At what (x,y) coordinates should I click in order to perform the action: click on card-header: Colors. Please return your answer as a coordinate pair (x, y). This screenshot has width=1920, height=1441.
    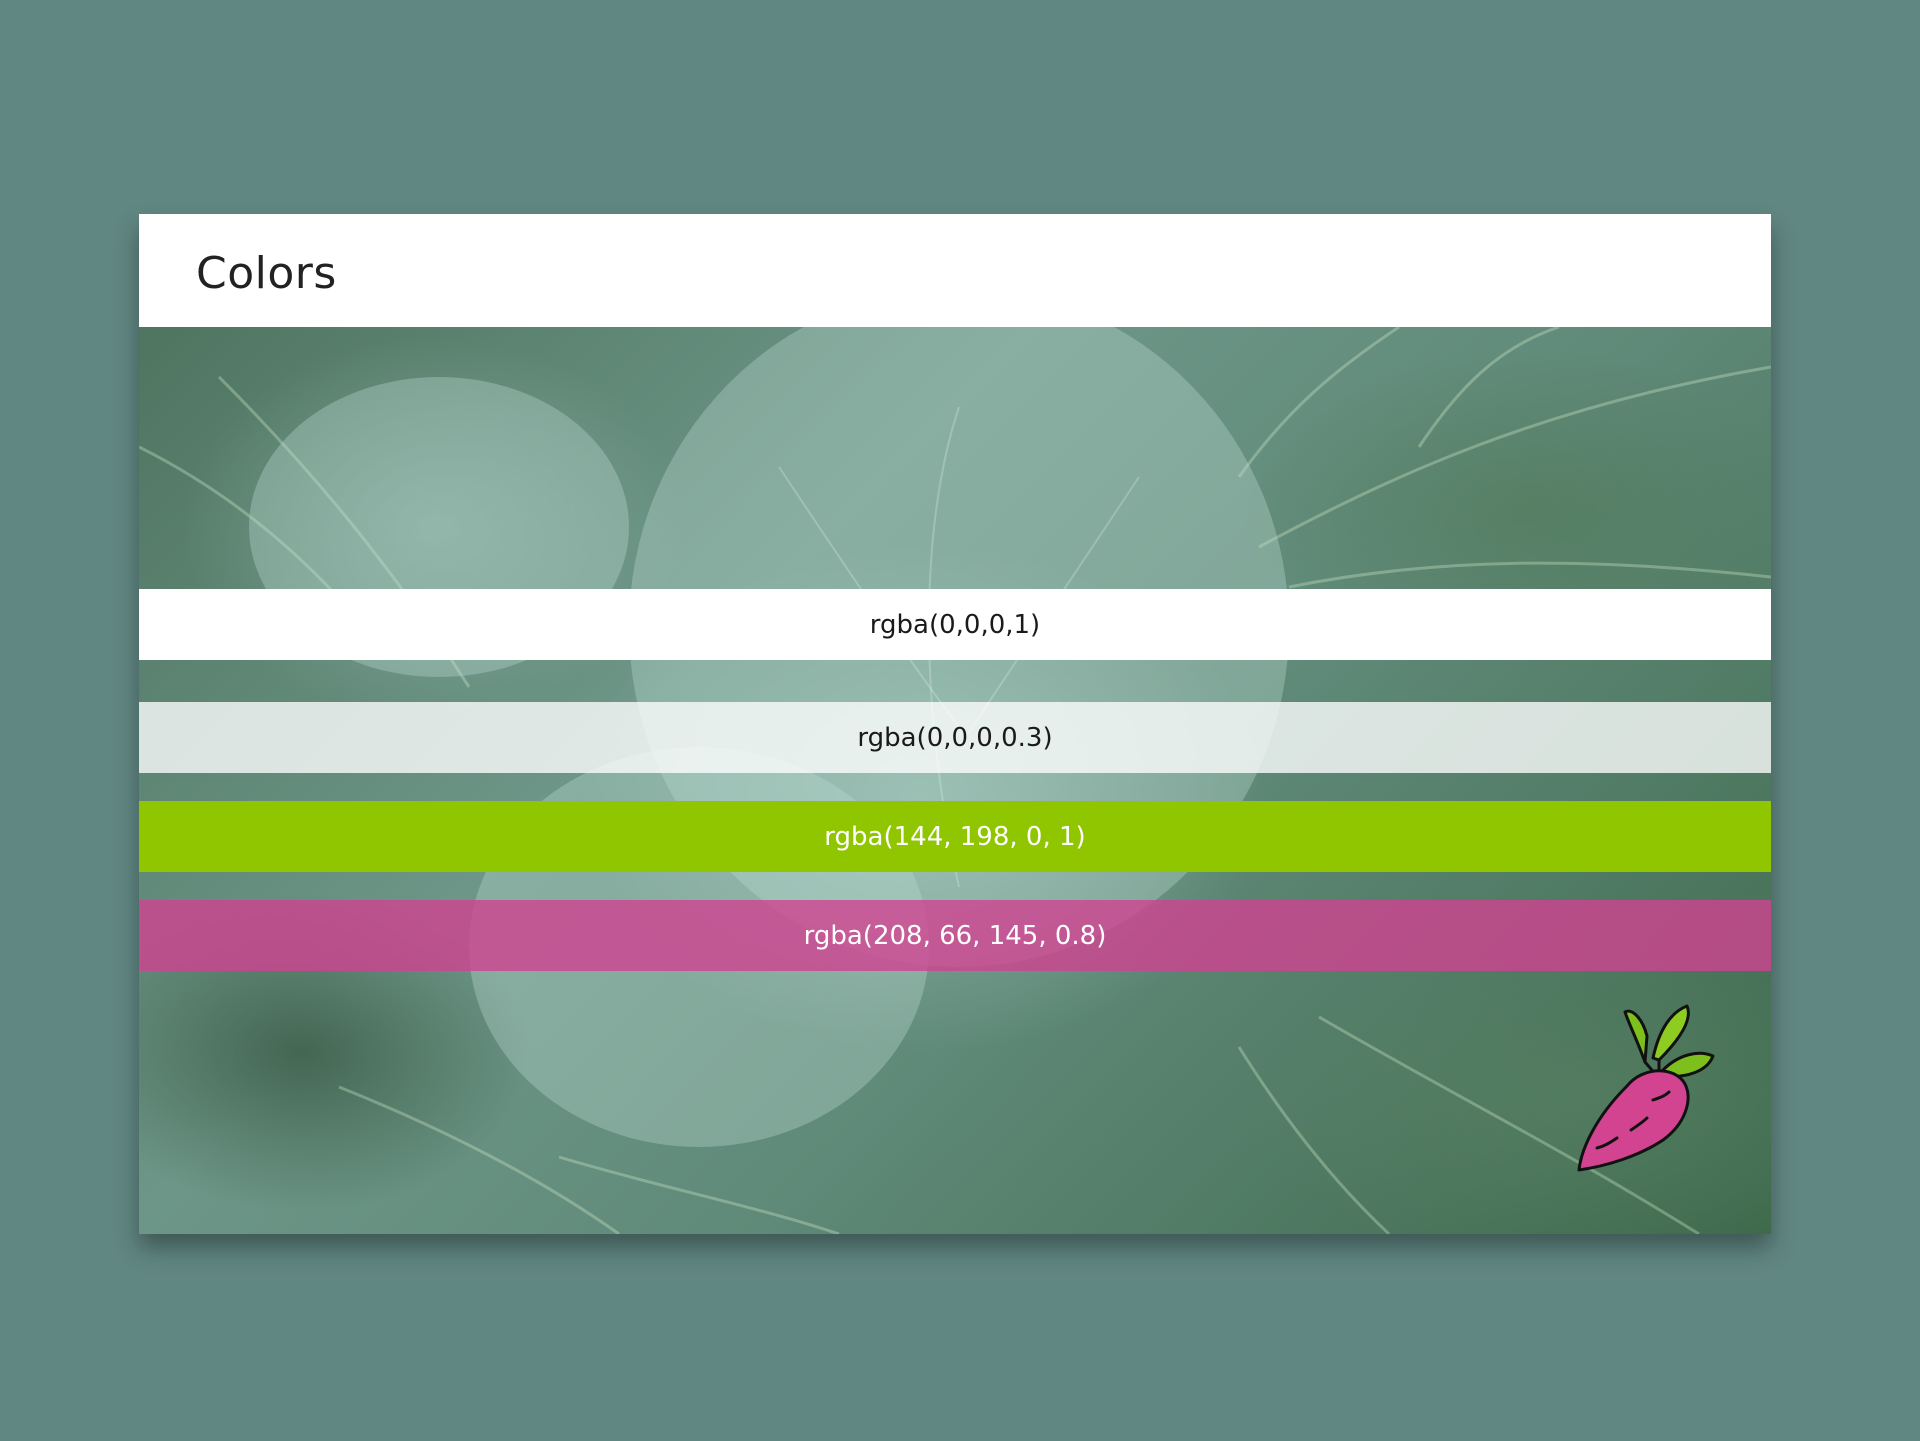
    Looking at the image, I should click on (955, 270).